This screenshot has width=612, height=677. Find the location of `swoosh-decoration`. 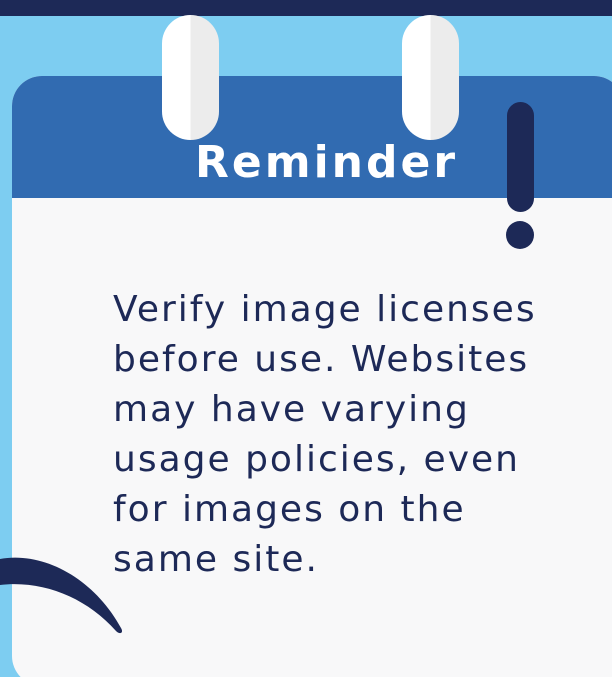

swoosh-decoration is located at coordinates (61, 595).